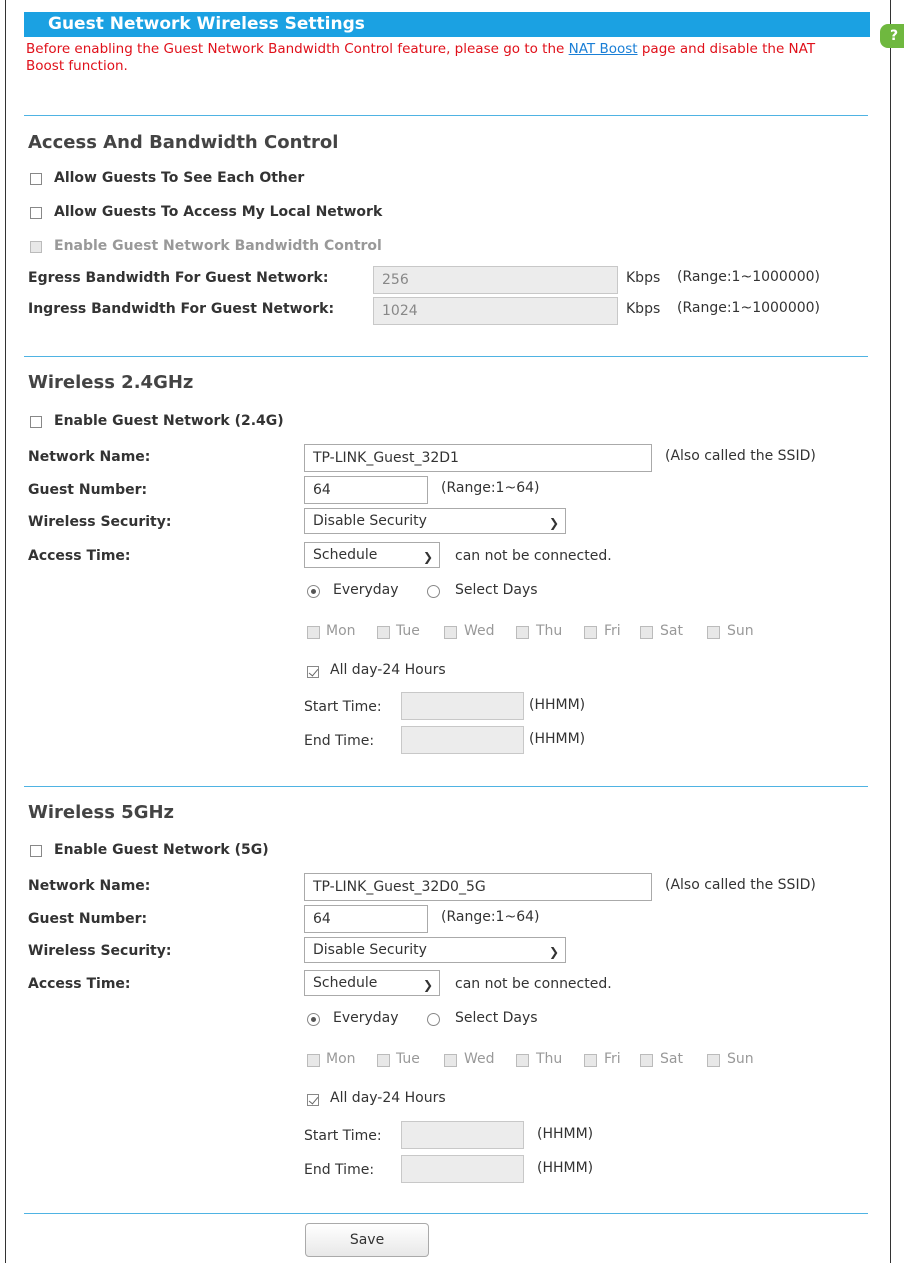  I want to click on network-name-5-label: Network Name:, so click(89, 886).